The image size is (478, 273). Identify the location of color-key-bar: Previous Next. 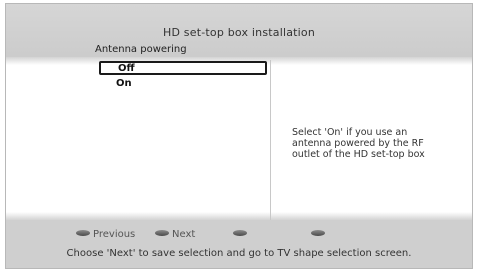
(239, 235).